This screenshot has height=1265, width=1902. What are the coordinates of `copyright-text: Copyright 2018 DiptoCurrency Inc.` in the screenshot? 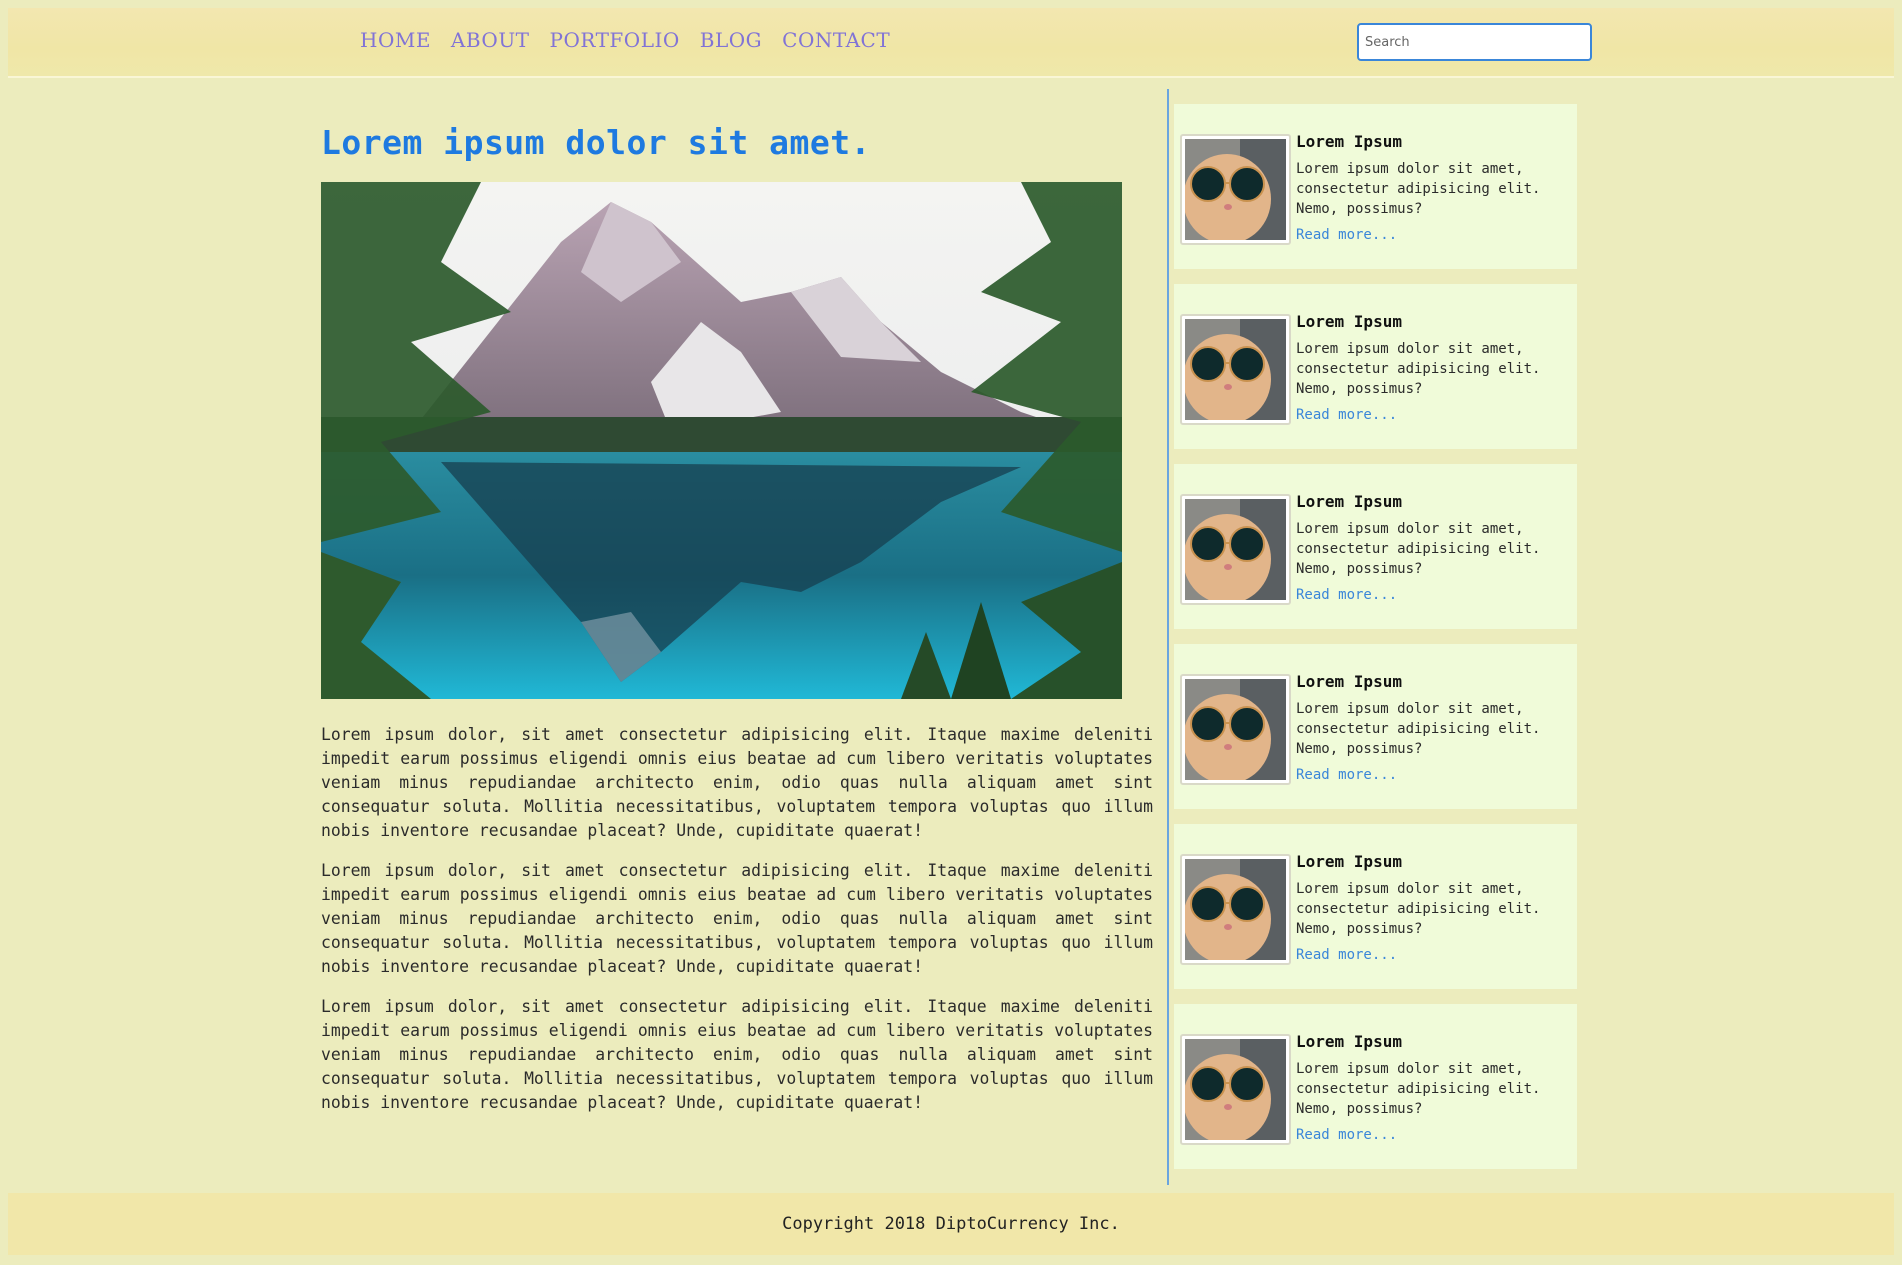 It's located at (951, 1224).